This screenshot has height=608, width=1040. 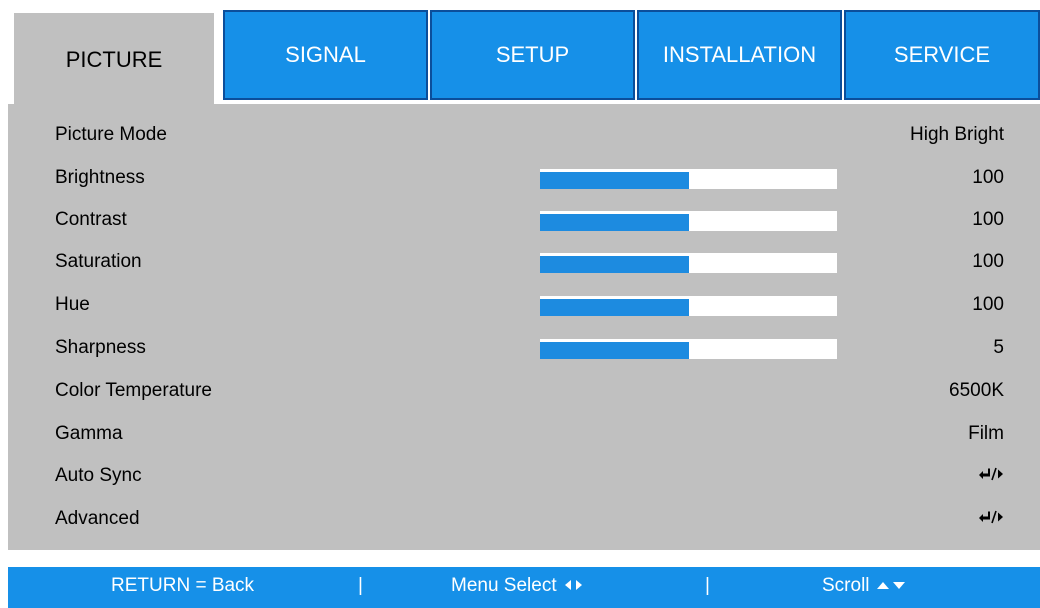 I want to click on row-label: Color Temperature, so click(x=134, y=390).